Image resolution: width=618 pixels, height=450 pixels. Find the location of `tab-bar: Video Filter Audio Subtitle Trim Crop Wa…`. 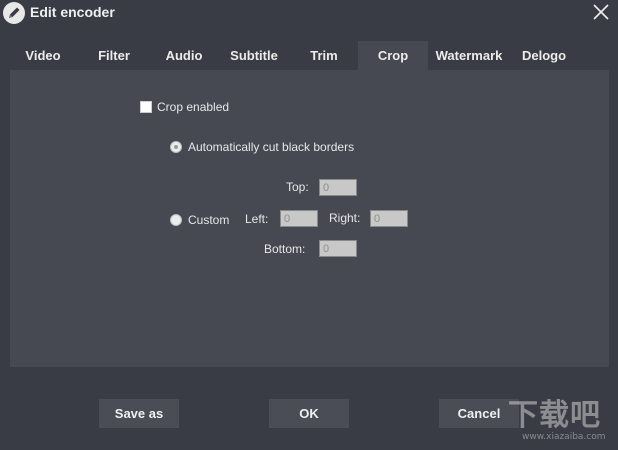

tab-bar: Video Filter Audio Subtitle Trim Crop Wa… is located at coordinates (309, 55).